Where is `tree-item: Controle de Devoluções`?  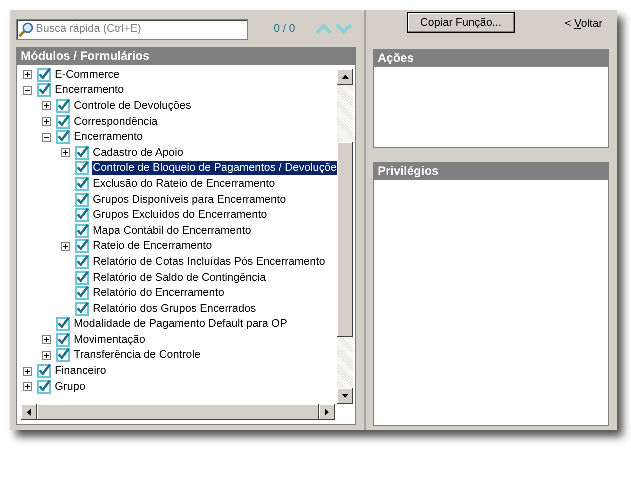 tree-item: Controle de Devoluções is located at coordinates (132, 105).